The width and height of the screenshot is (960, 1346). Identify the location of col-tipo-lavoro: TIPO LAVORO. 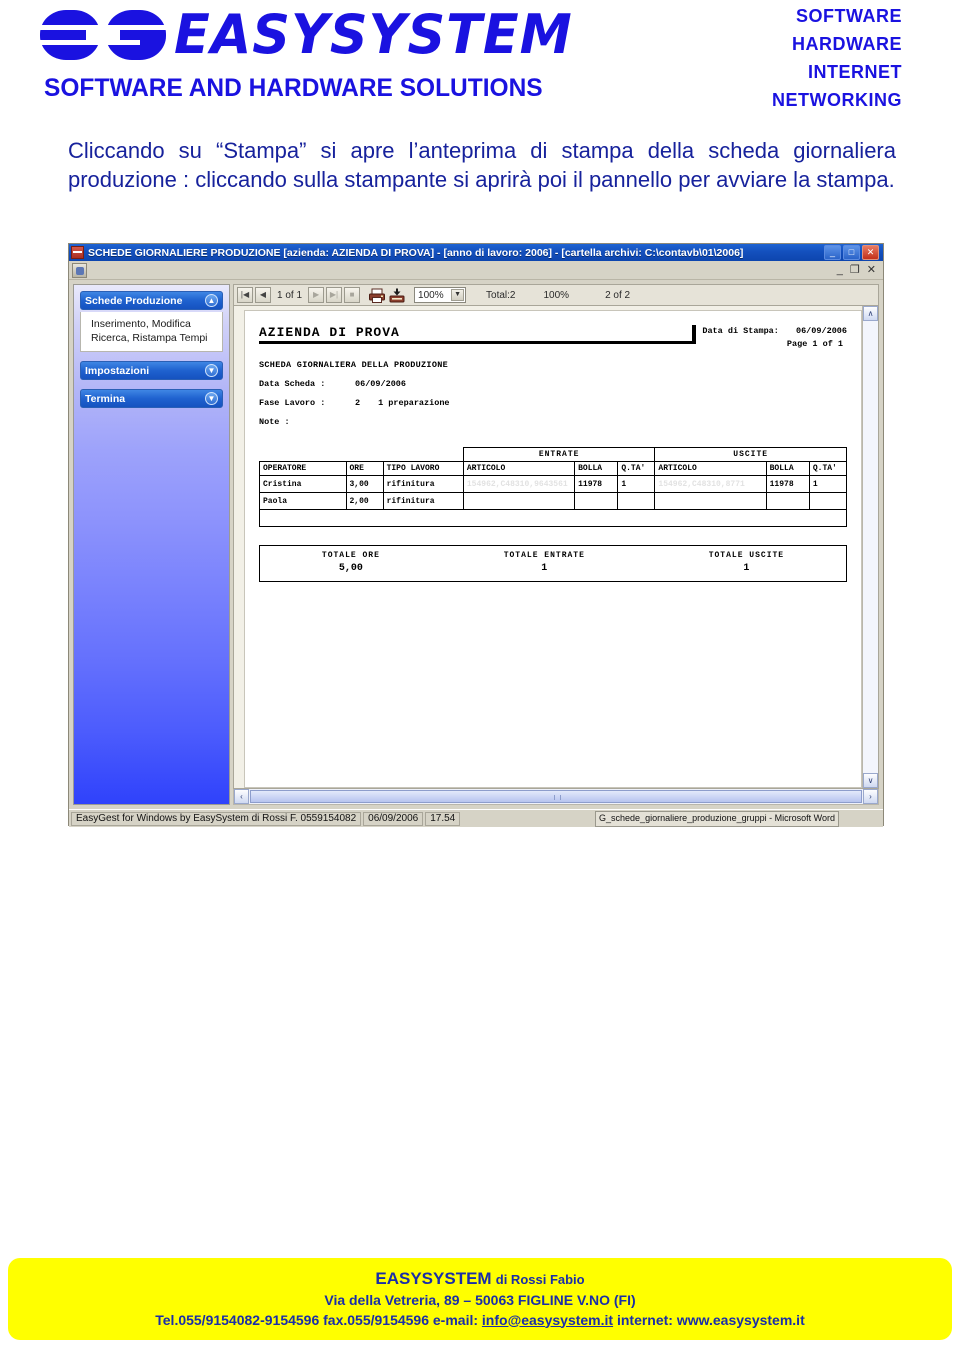
(423, 468).